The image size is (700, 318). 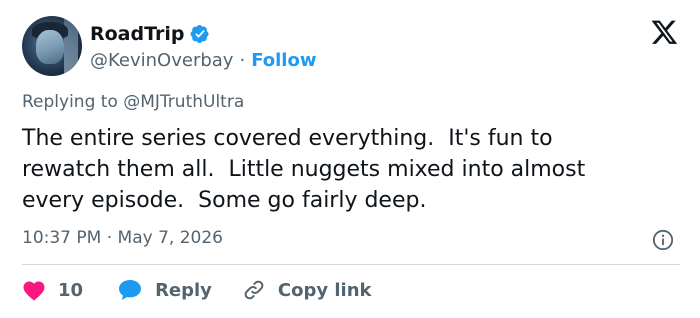 I want to click on avatar-face, so click(x=50, y=47).